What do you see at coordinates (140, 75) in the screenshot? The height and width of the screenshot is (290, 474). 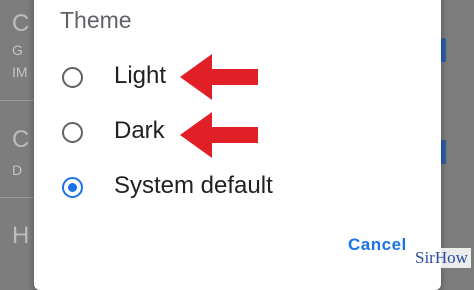 I see `option-label-light: Light` at bounding box center [140, 75].